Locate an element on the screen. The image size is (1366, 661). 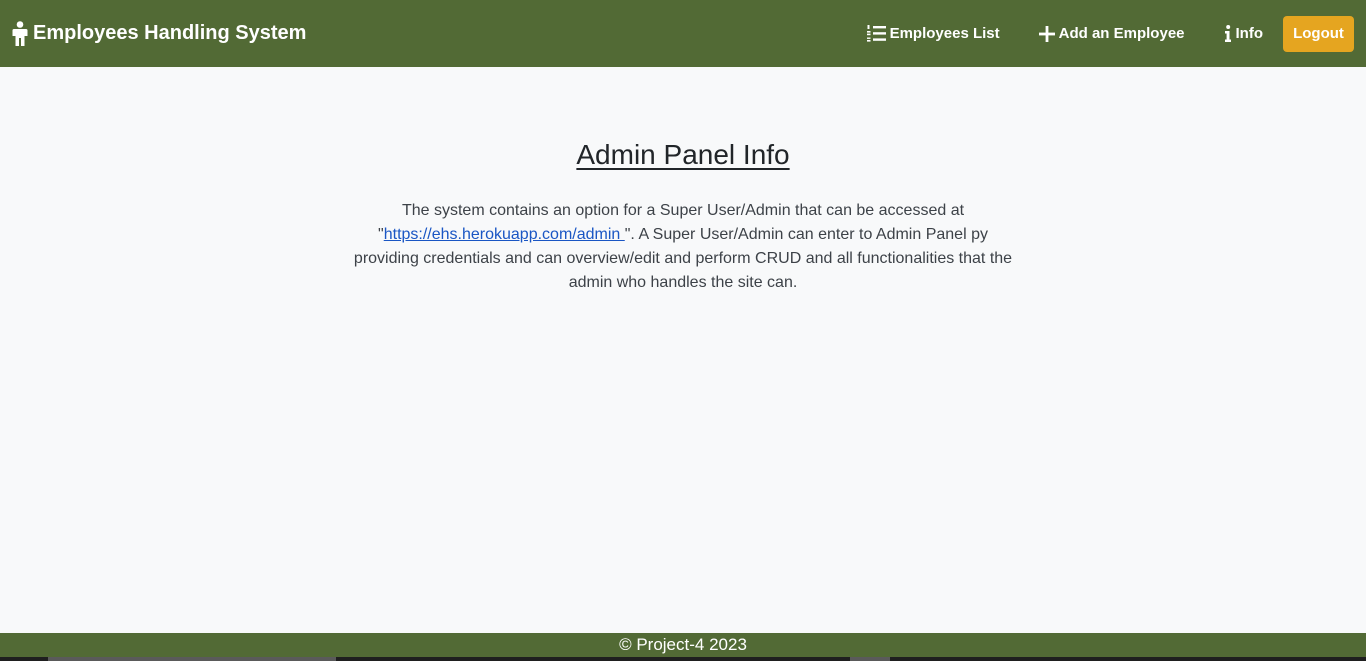
admin-link: https://ehs.herokuapp.com/admin is located at coordinates (504, 234).